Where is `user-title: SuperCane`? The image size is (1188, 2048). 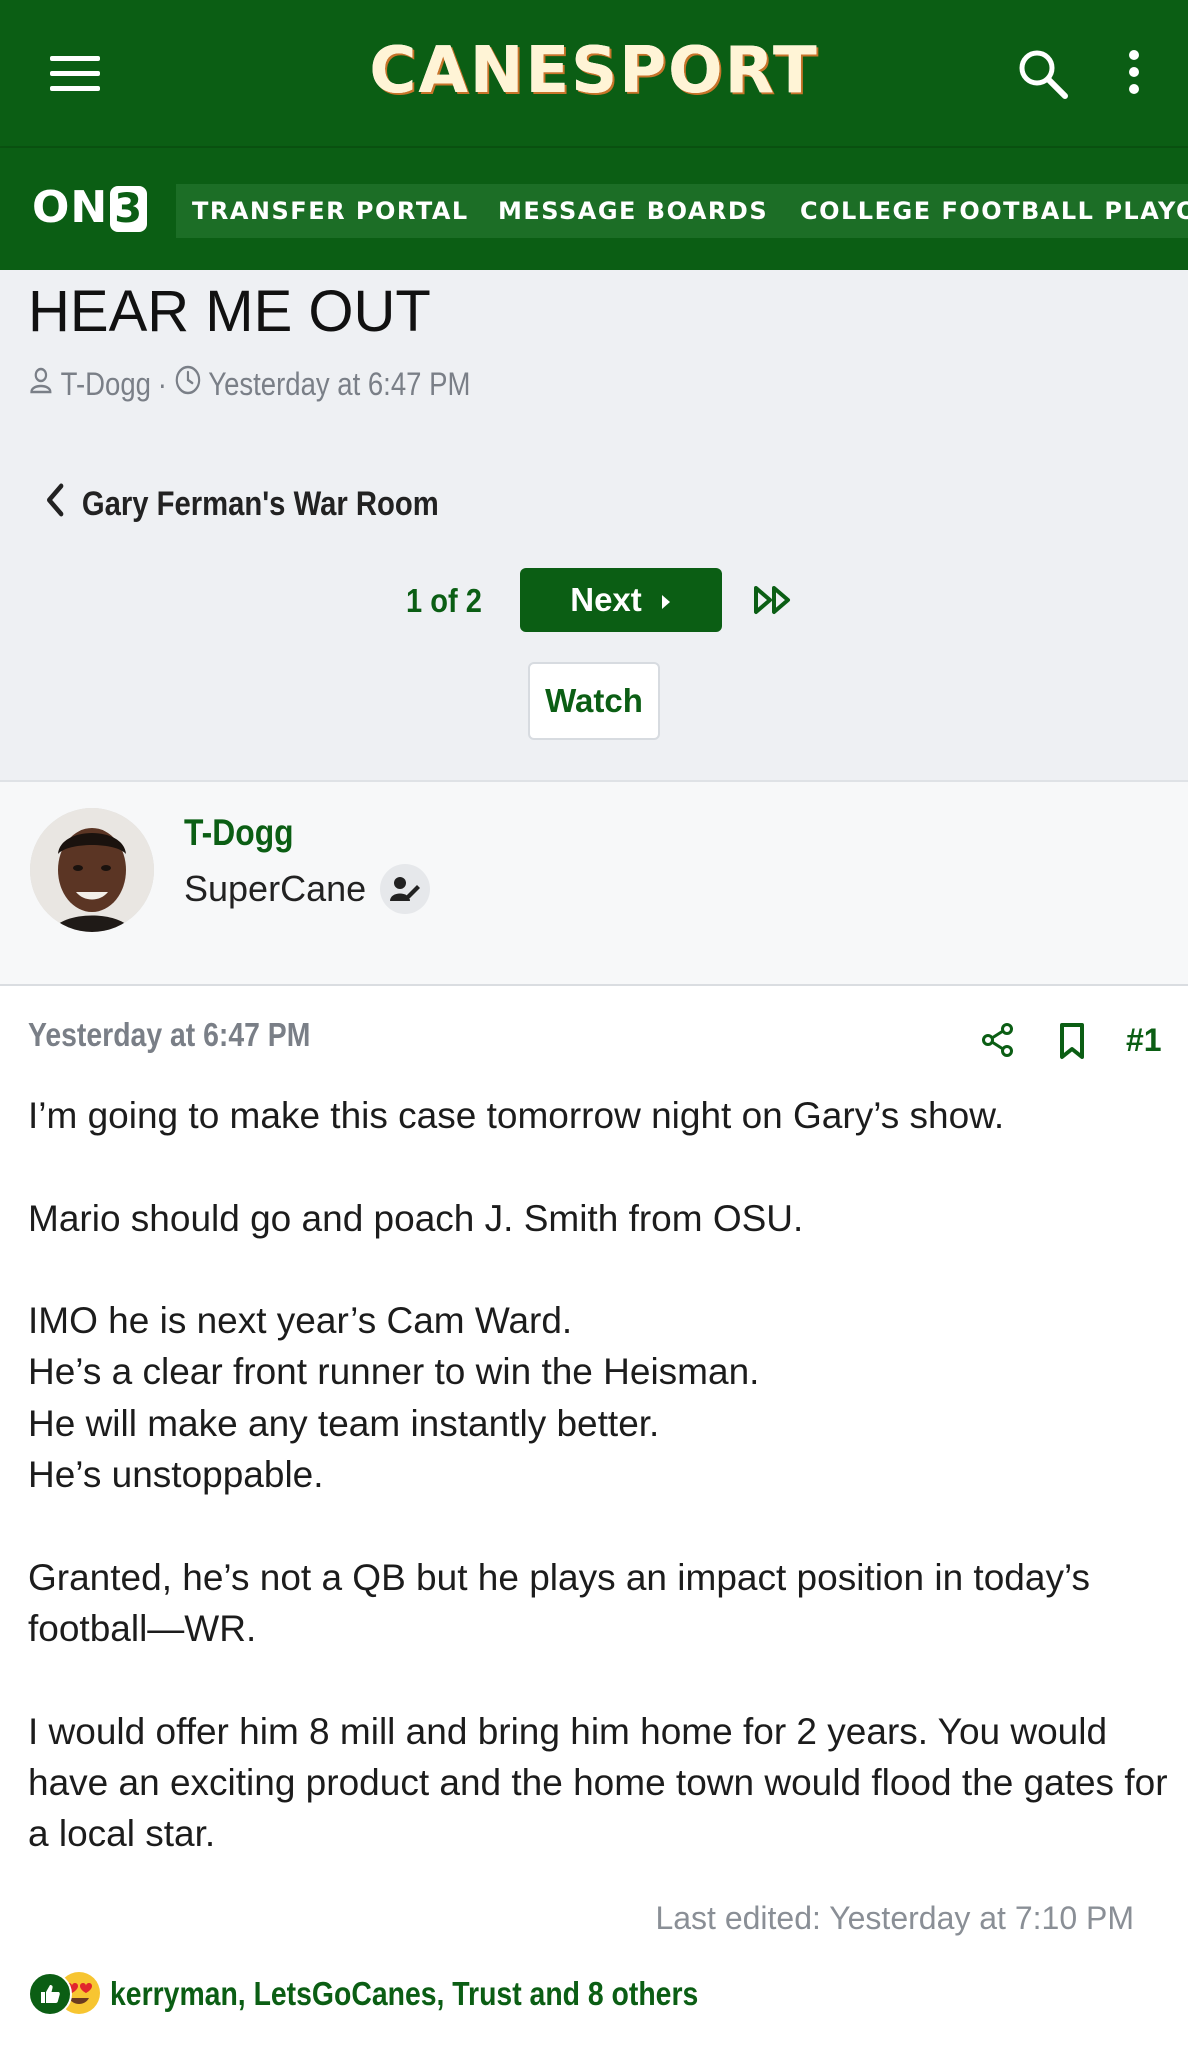 user-title: SuperCane is located at coordinates (275, 888).